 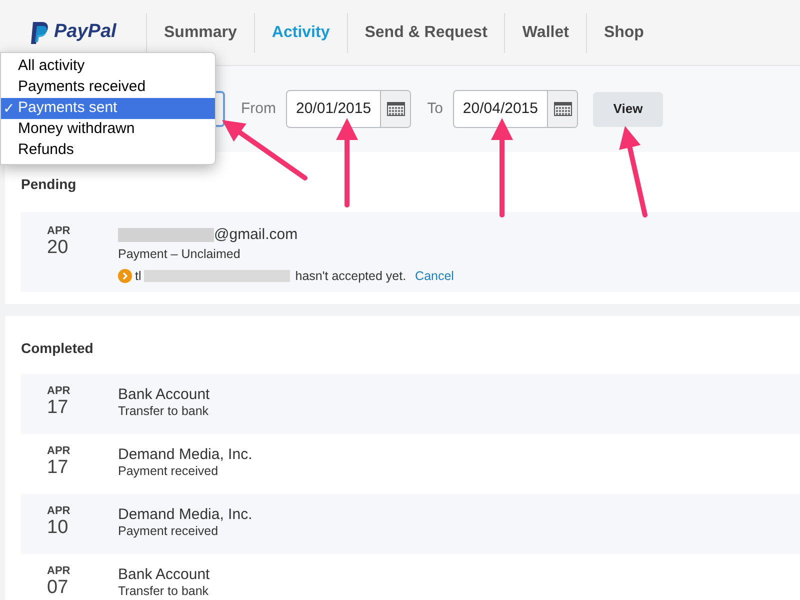 I want to click on date-day: 20, so click(x=82, y=248).